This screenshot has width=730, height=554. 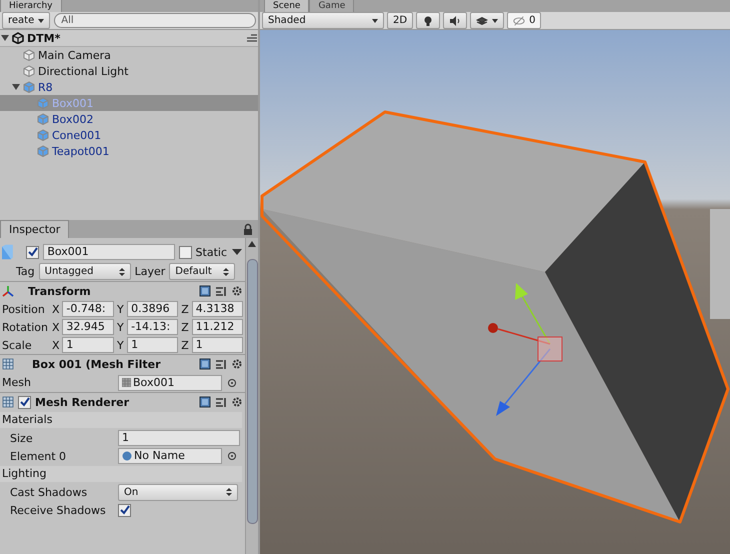 What do you see at coordinates (323, 20) in the screenshot?
I see `shading-dropdown: Shaded` at bounding box center [323, 20].